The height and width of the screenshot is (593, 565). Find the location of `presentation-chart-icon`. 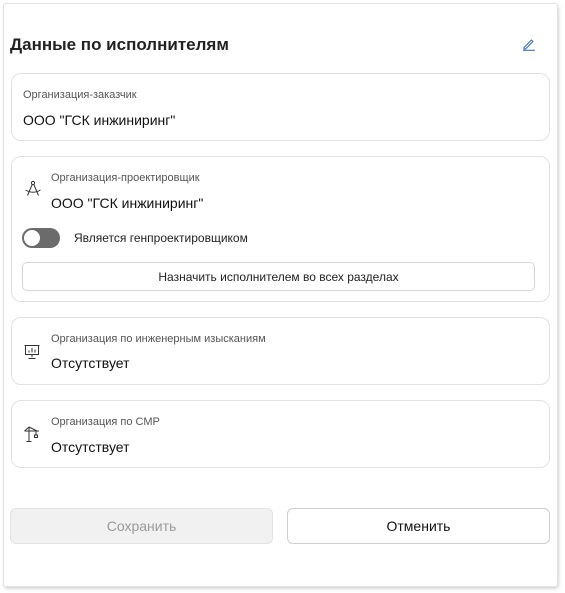

presentation-chart-icon is located at coordinates (32, 352).